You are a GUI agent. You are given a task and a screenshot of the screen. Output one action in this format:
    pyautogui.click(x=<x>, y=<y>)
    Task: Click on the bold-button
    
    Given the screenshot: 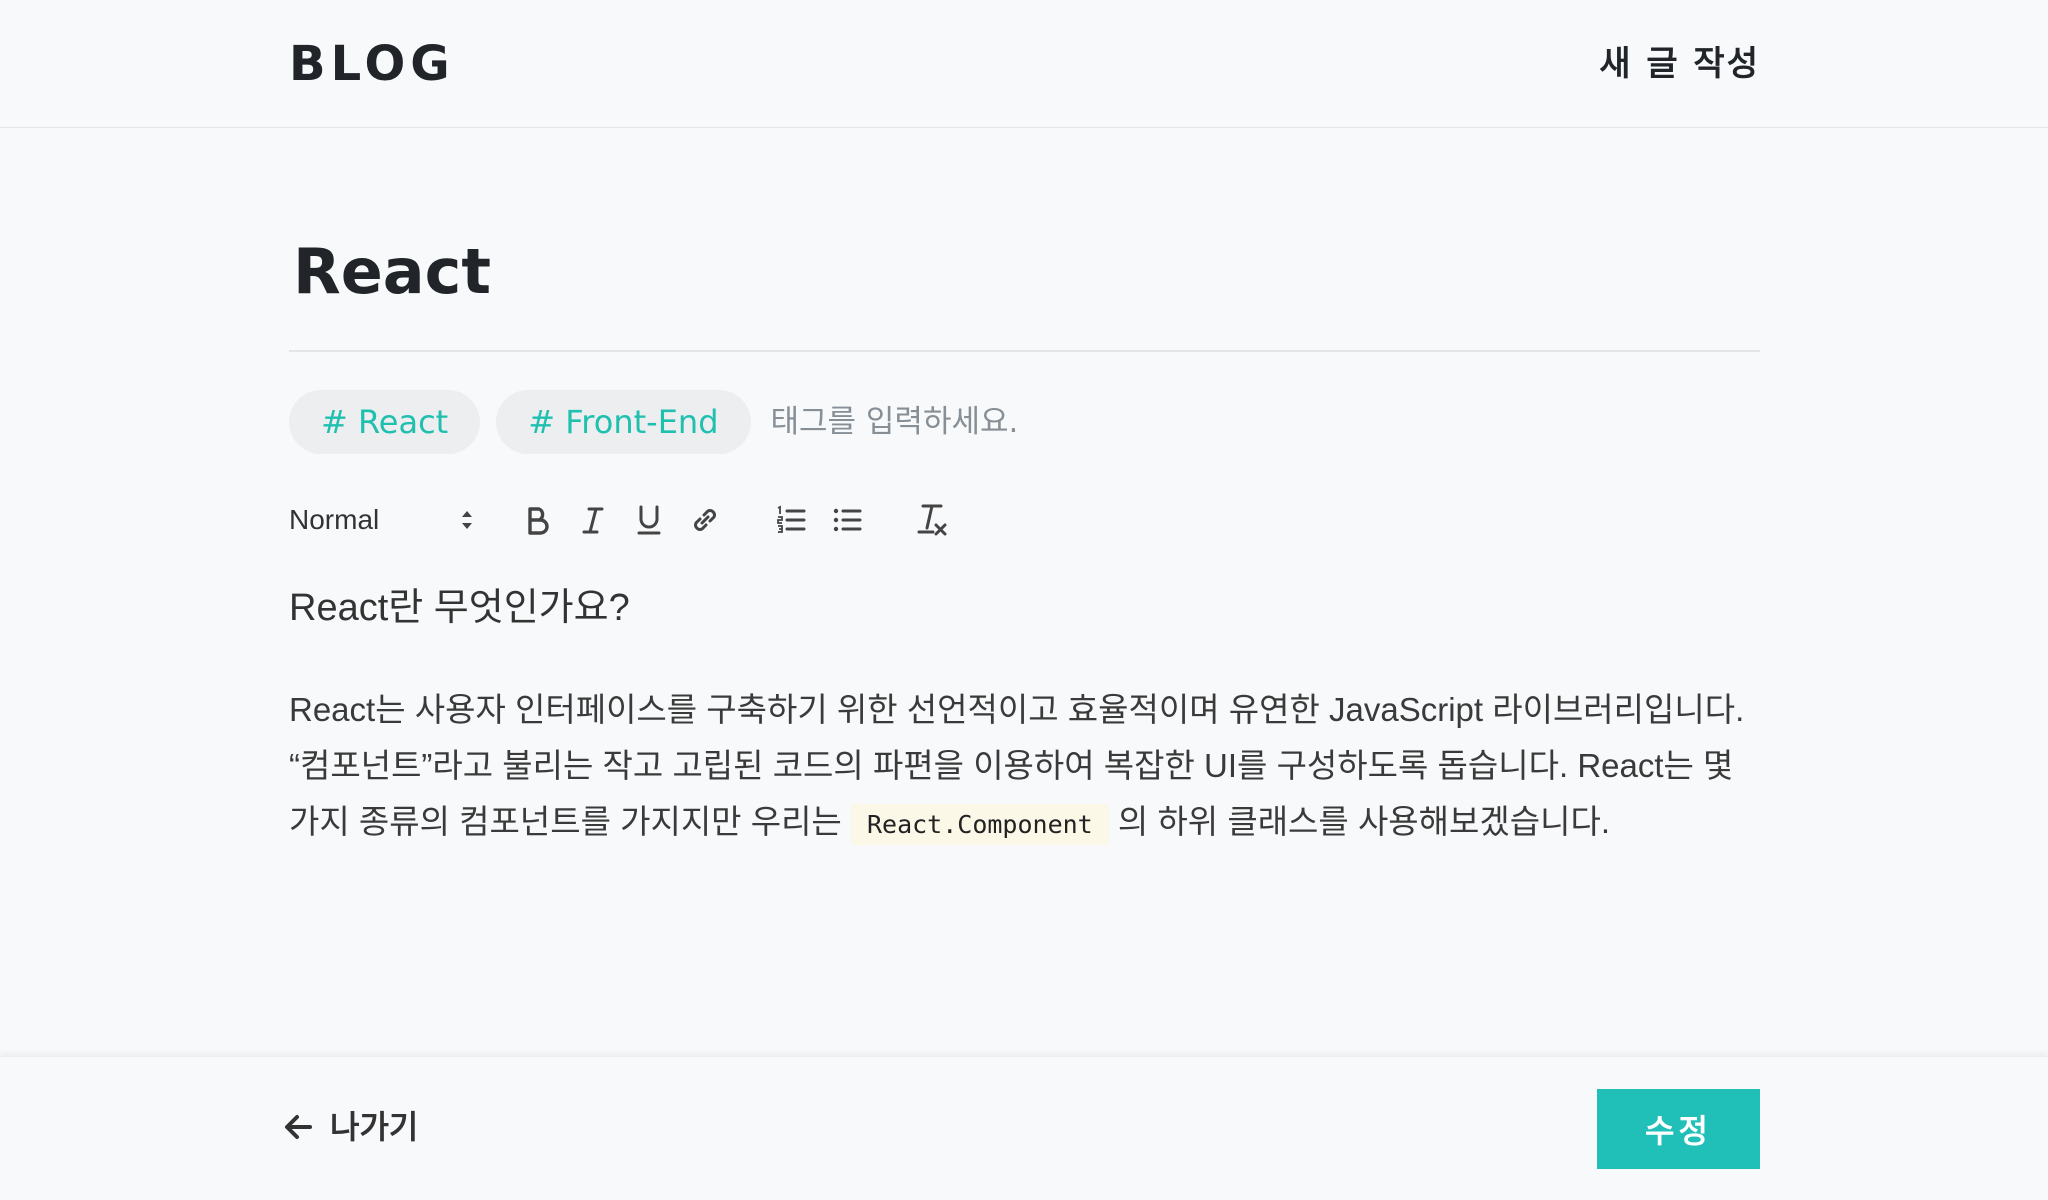 What is the action you would take?
    pyautogui.click(x=537, y=520)
    